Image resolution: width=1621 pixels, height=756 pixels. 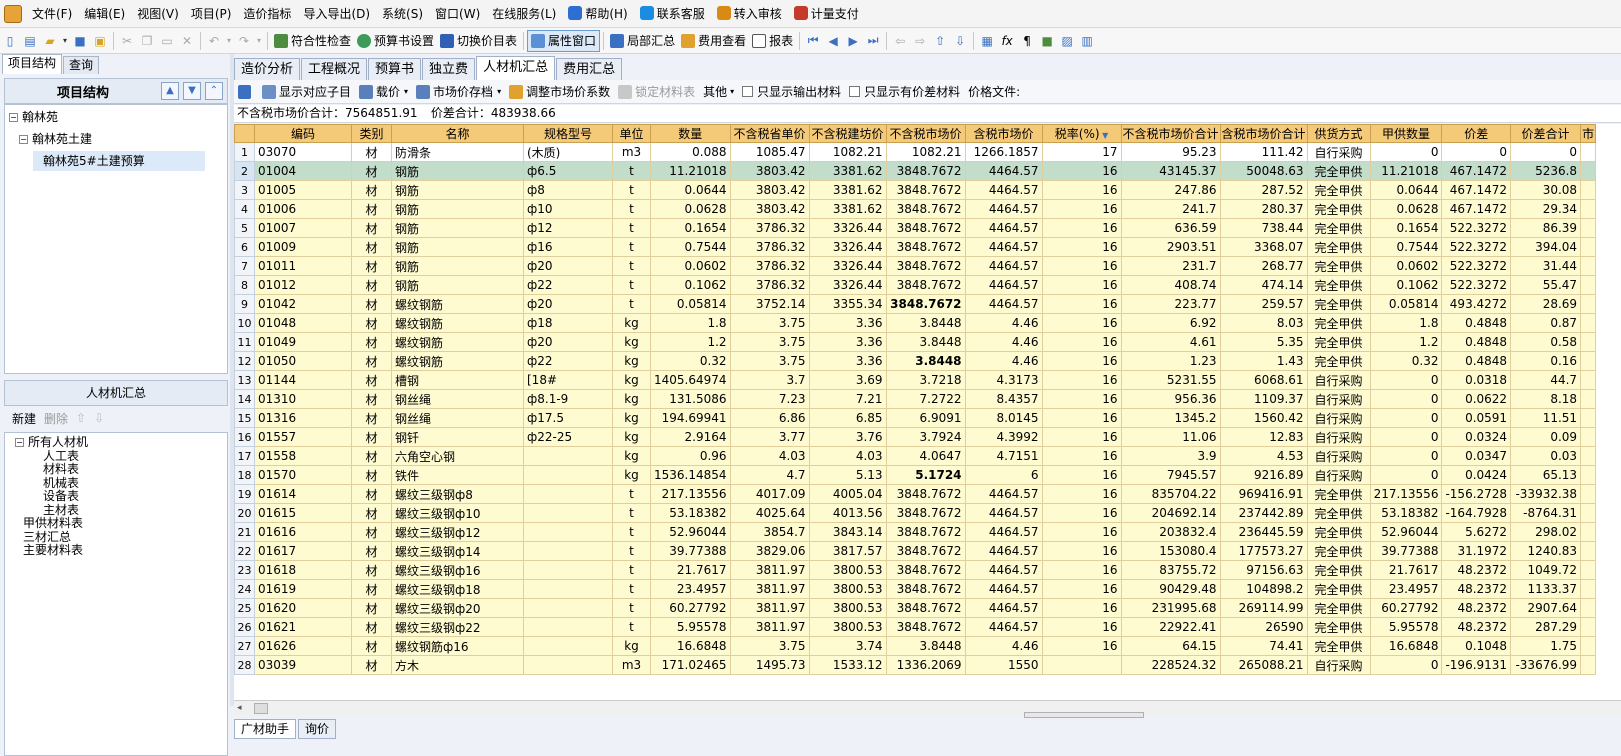 I want to click on table-cell: 螺纹三级钢ф10, so click(x=457, y=513).